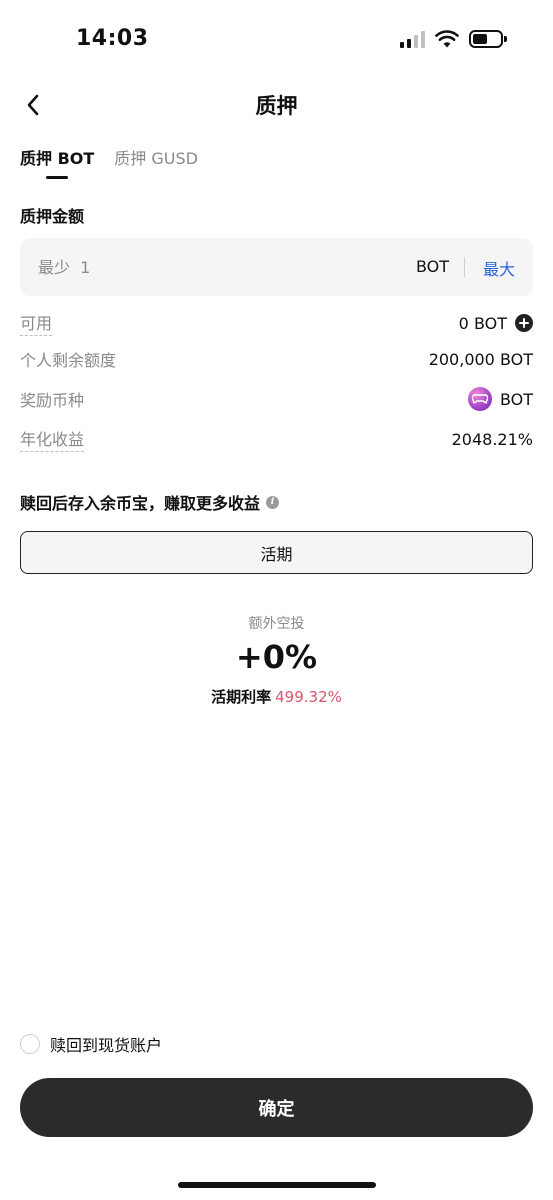 This screenshot has height=1200, width=553. What do you see at coordinates (52, 216) in the screenshot?
I see `amount-section-label: 质押金额` at bounding box center [52, 216].